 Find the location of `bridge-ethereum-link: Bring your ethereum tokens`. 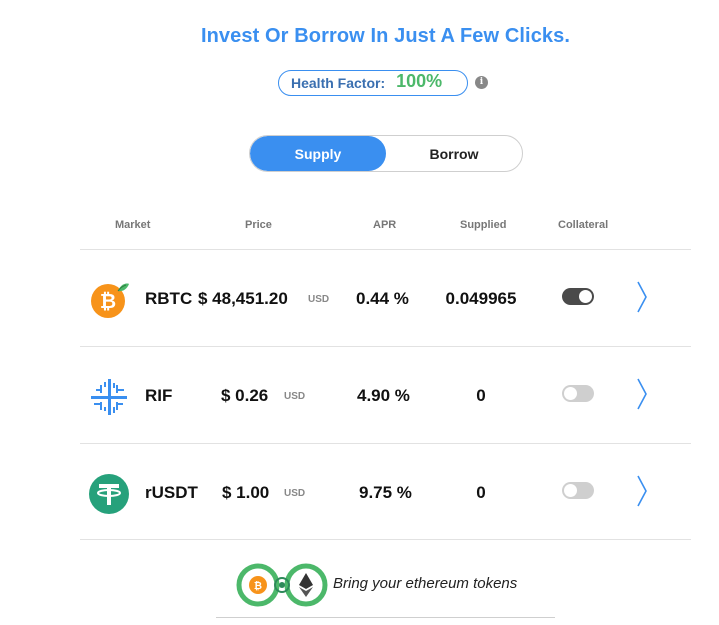

bridge-ethereum-link: Bring your ethereum tokens is located at coordinates (425, 583).